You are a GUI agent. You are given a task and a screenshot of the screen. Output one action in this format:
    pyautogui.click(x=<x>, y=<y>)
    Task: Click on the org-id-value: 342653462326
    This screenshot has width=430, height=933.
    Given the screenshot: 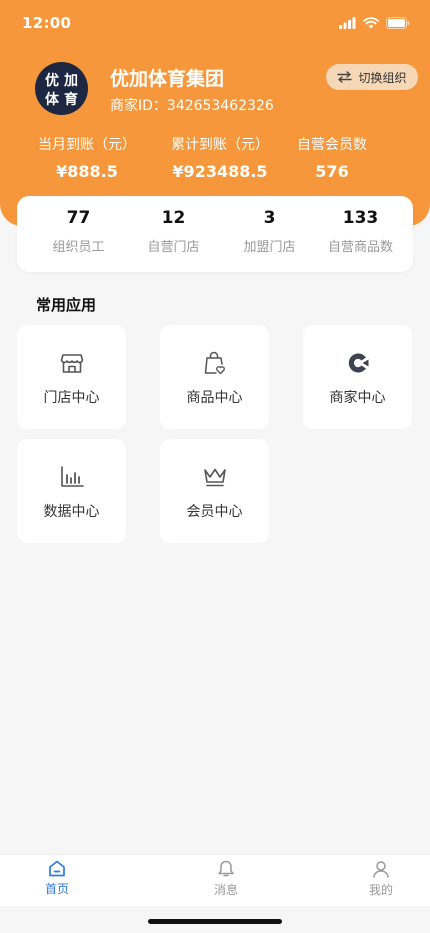 What is the action you would take?
    pyautogui.click(x=220, y=106)
    